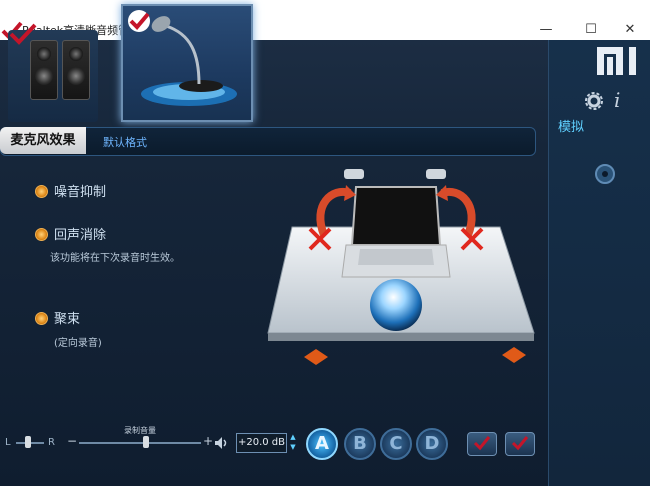 The image size is (650, 486). Describe the element at coordinates (261, 443) in the screenshot. I see `gain-field: +20.0 dB` at that location.